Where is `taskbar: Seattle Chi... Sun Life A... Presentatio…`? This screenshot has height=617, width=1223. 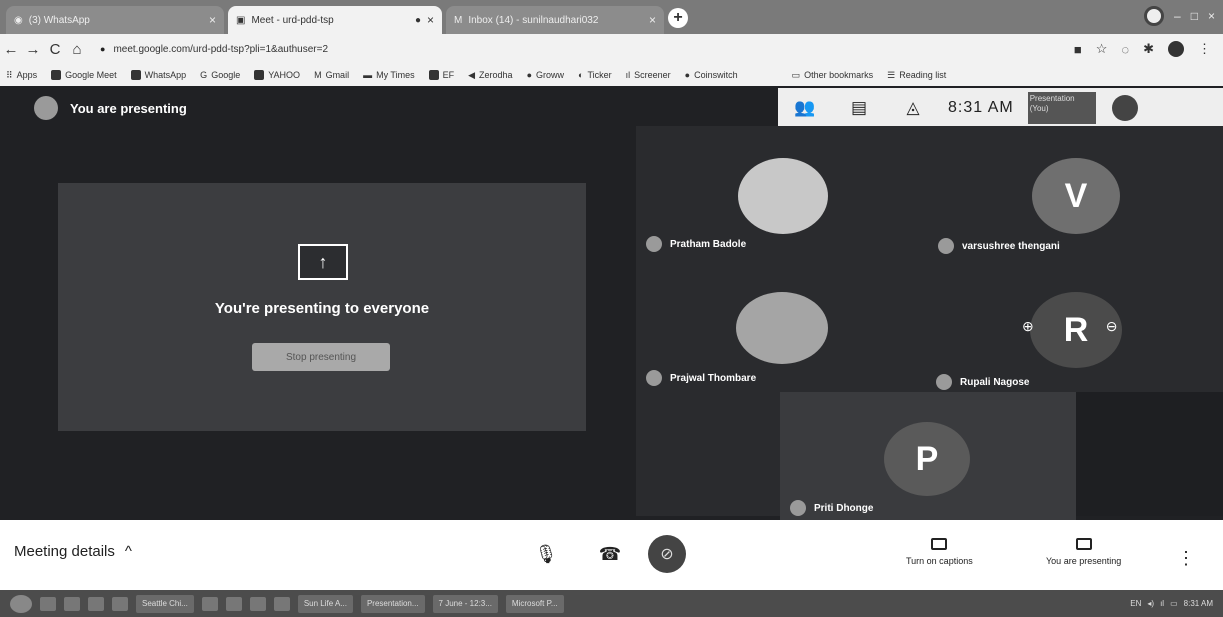 taskbar: Seattle Chi... Sun Life A... Presentatio… is located at coordinates (611, 603).